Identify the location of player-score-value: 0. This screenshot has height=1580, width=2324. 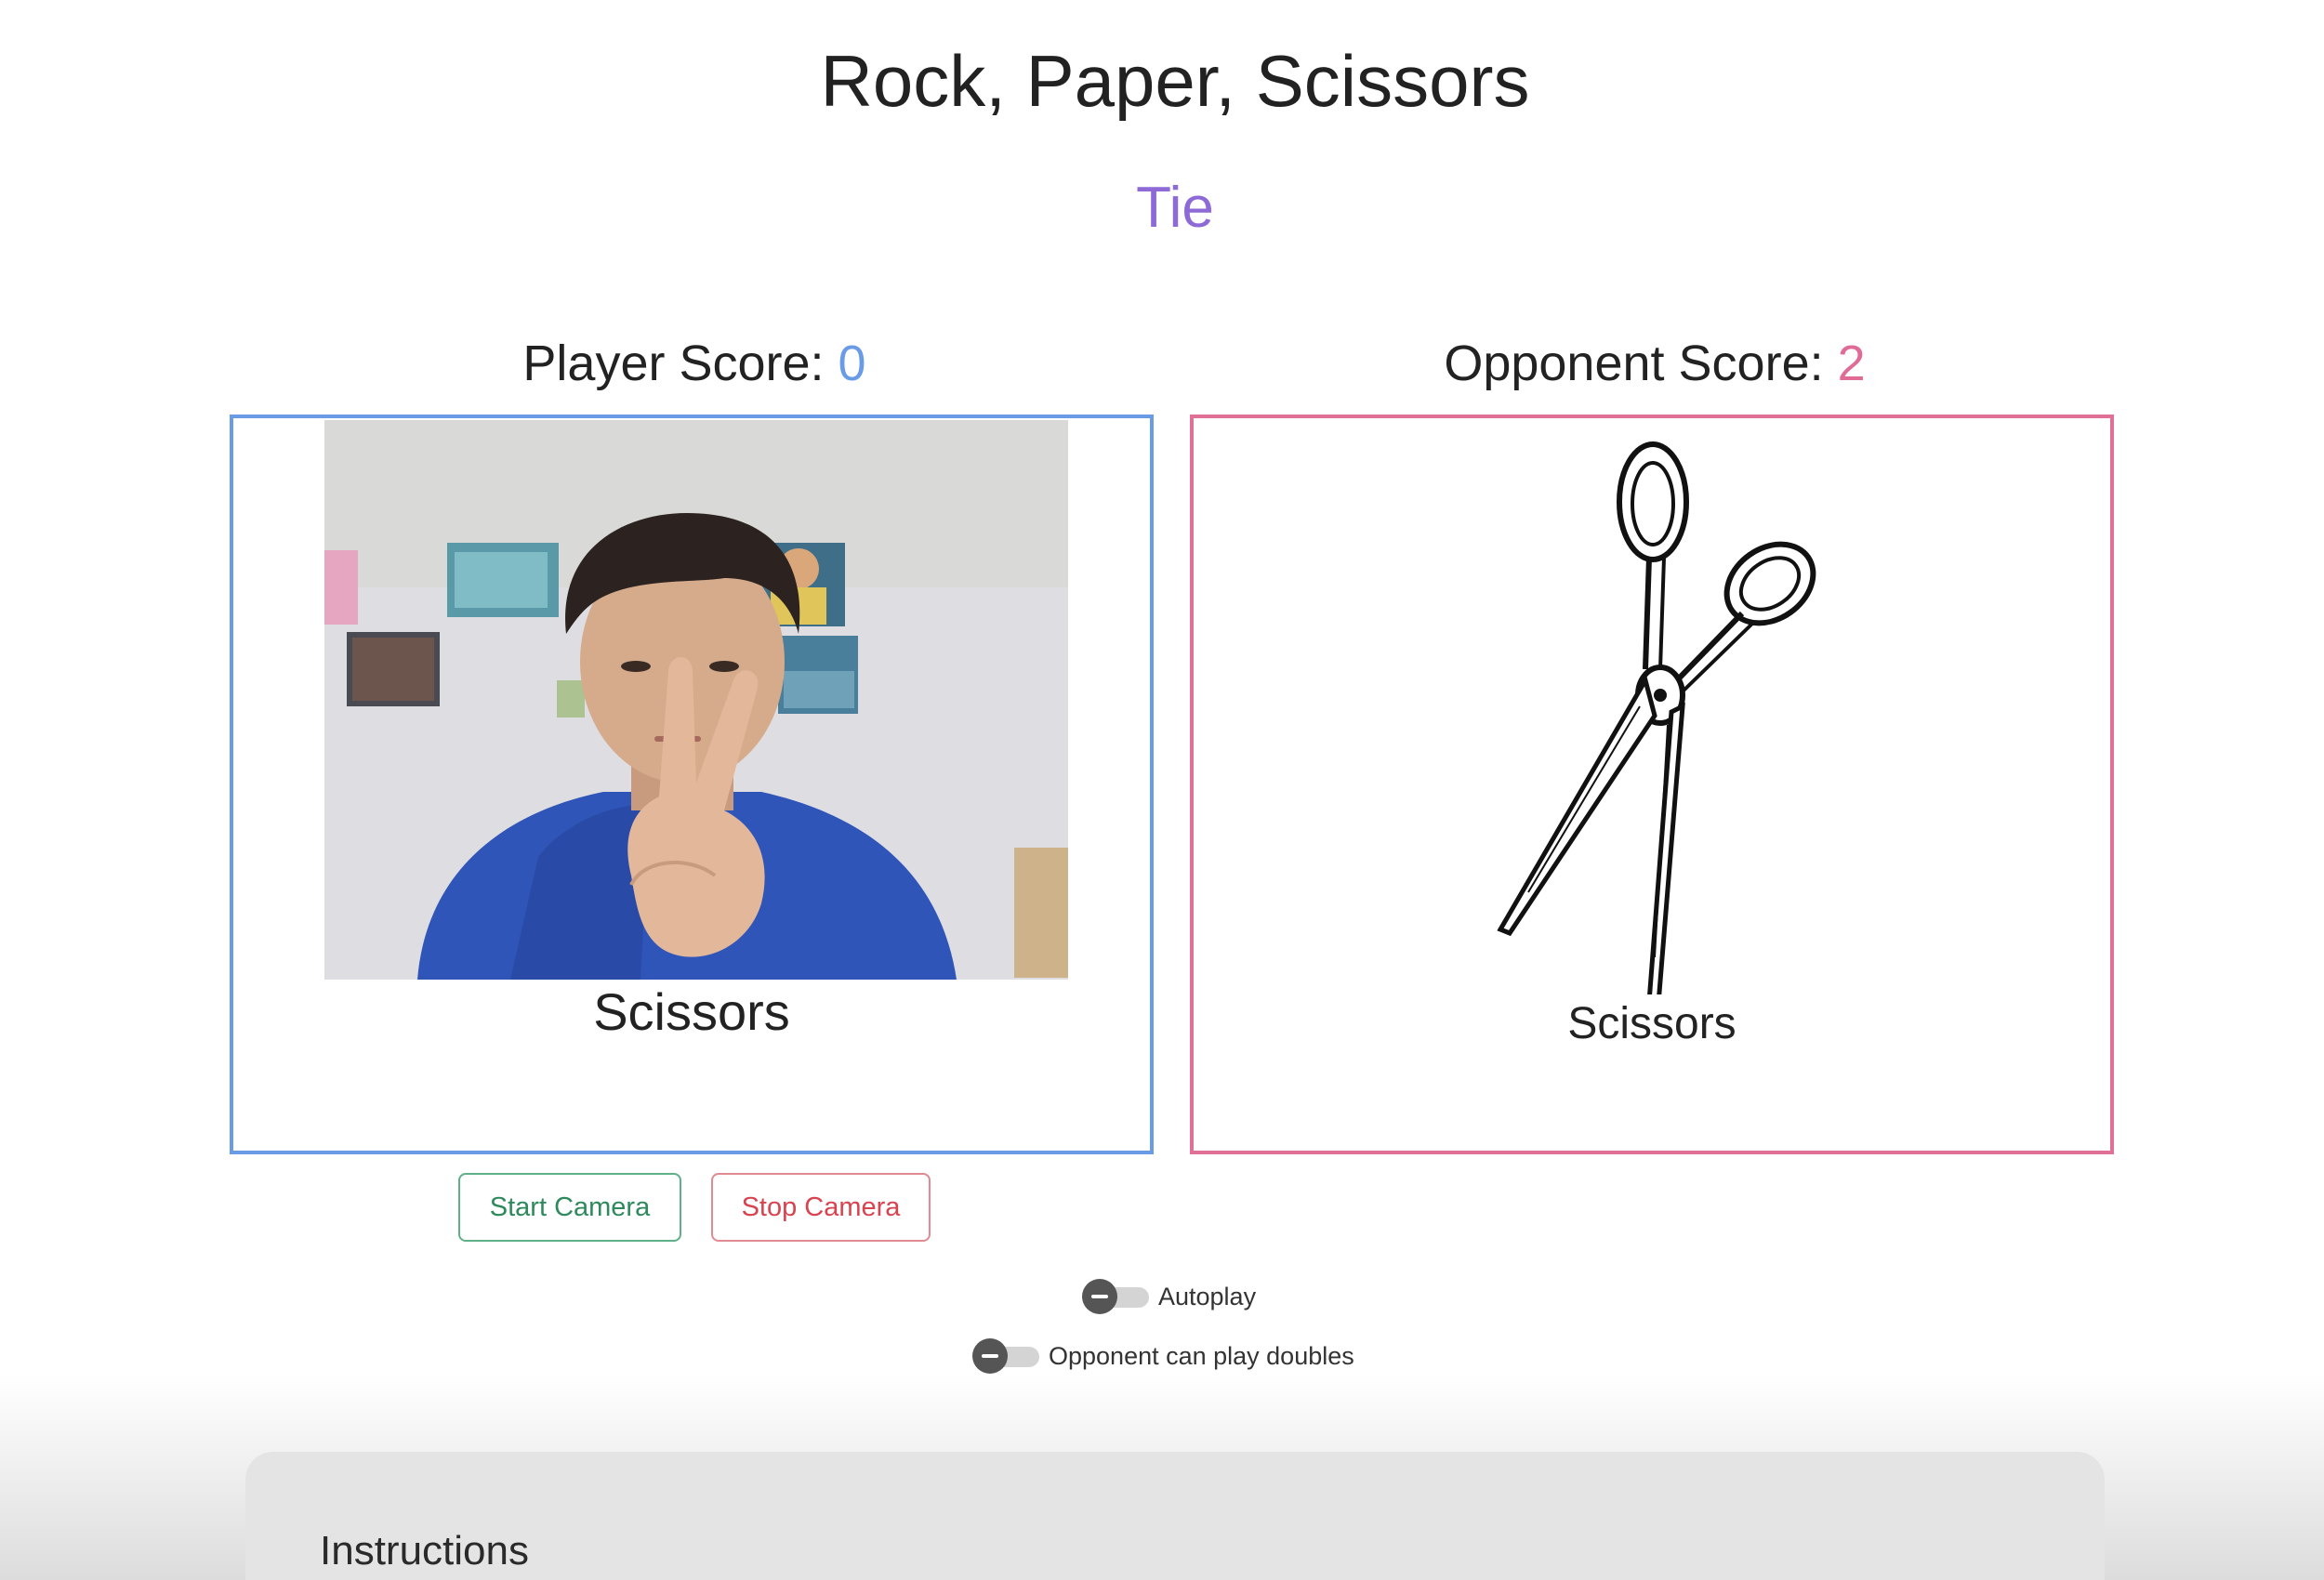
(852, 363).